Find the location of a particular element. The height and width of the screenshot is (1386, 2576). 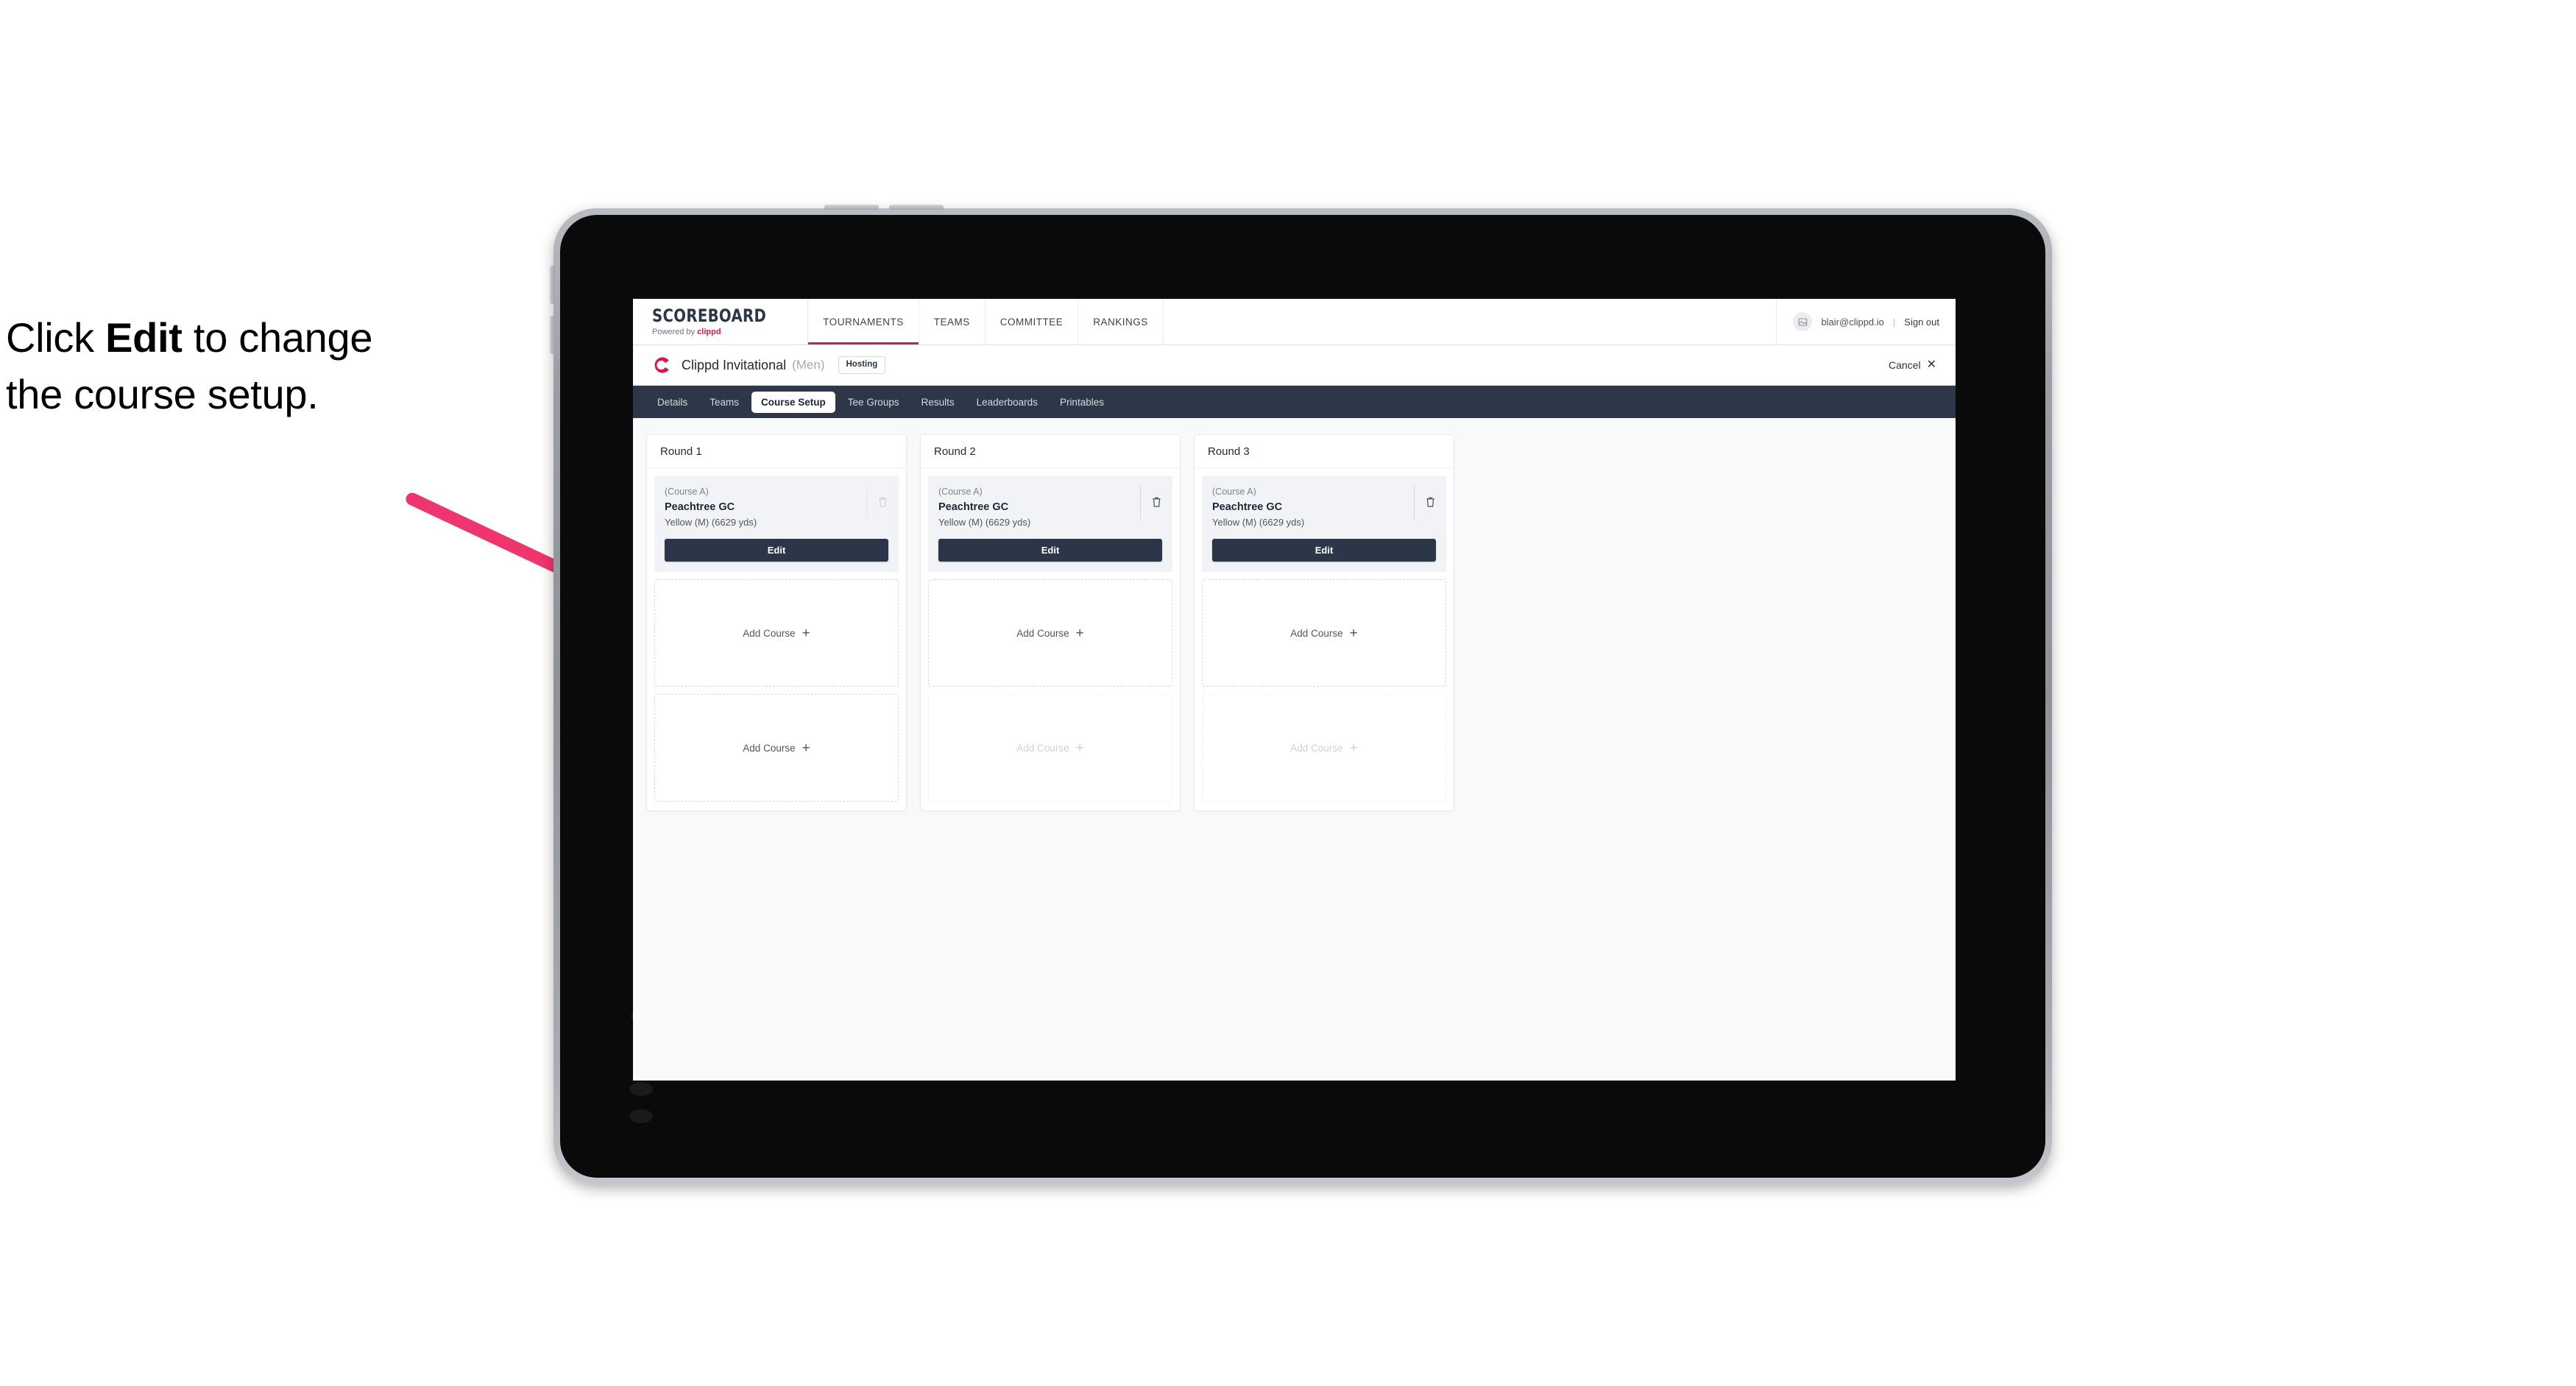

annotation-text: Click Edit to change the course setup. is located at coordinates (205, 366).